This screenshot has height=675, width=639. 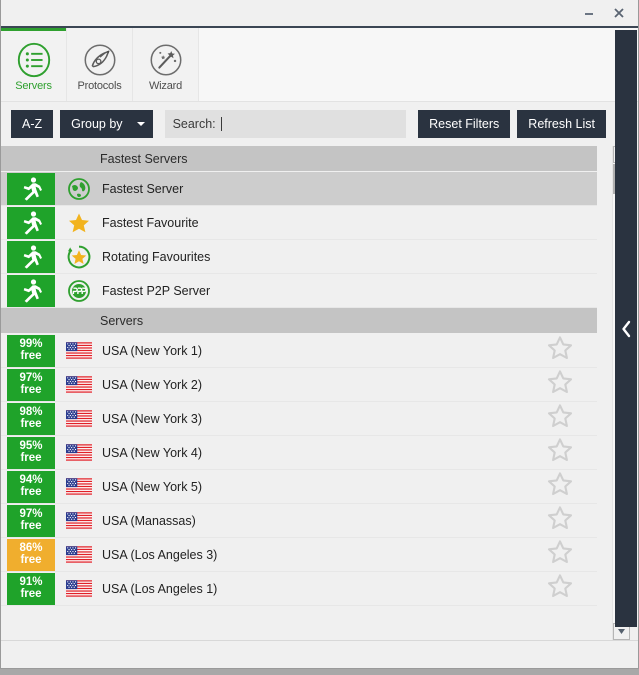 I want to click on minimize-button, so click(x=589, y=13).